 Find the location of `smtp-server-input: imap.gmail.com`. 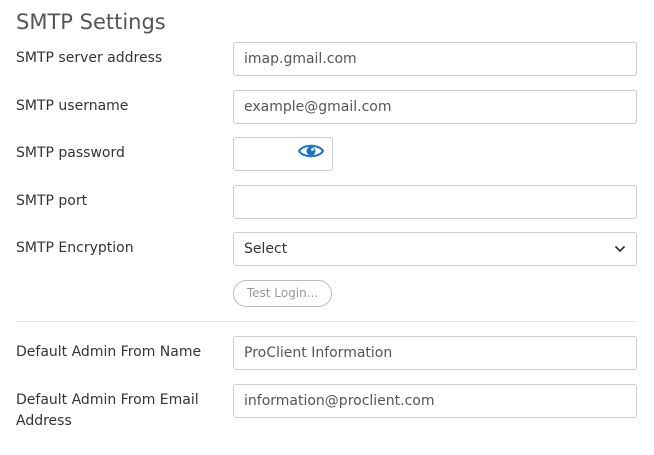

smtp-server-input: imap.gmail.com is located at coordinates (435, 59).